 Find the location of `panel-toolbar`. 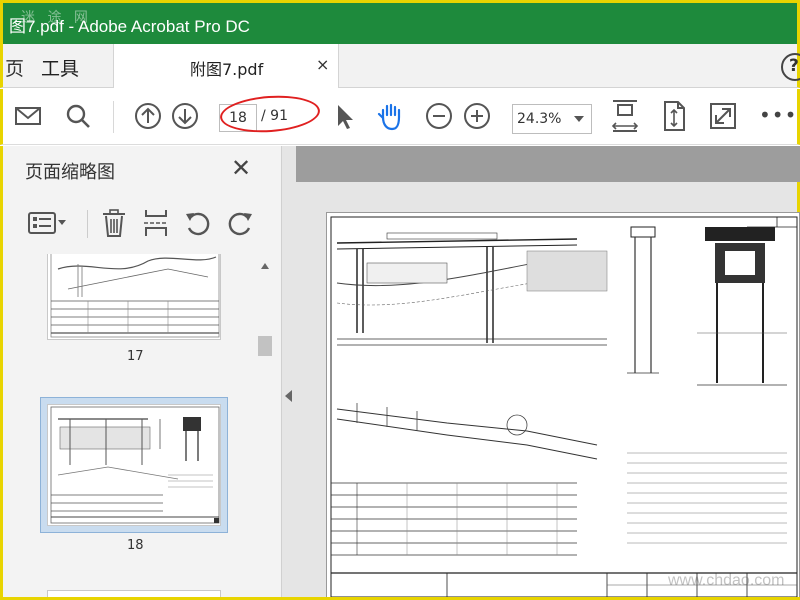

panel-toolbar is located at coordinates (142, 224).